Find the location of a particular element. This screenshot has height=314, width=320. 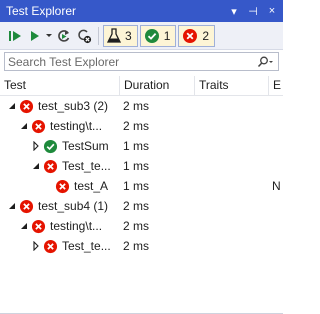

tree-cell: TestSum is located at coordinates (58, 146).